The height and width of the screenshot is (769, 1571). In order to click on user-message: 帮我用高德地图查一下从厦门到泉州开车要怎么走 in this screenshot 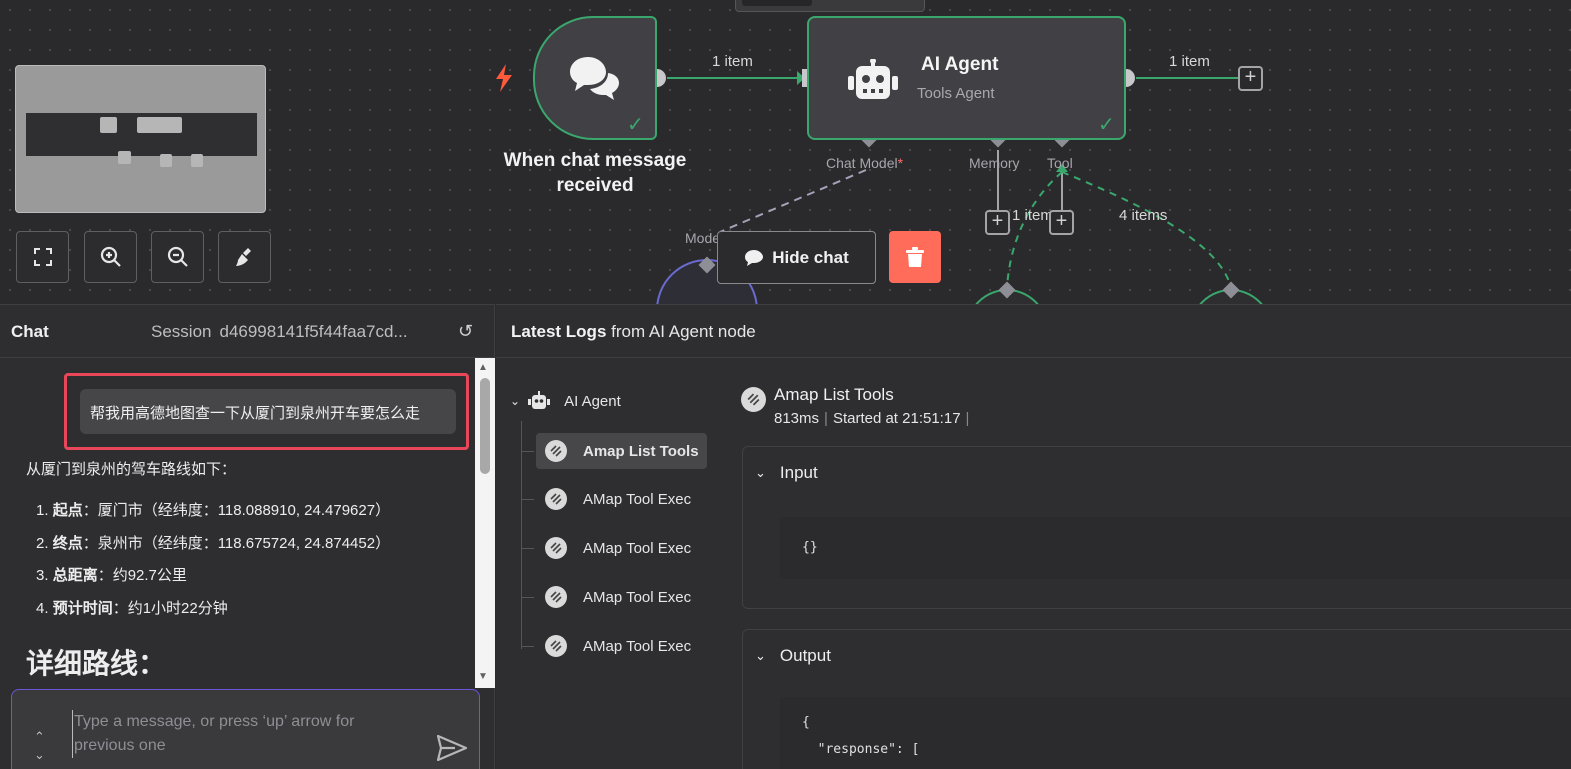, I will do `click(268, 411)`.